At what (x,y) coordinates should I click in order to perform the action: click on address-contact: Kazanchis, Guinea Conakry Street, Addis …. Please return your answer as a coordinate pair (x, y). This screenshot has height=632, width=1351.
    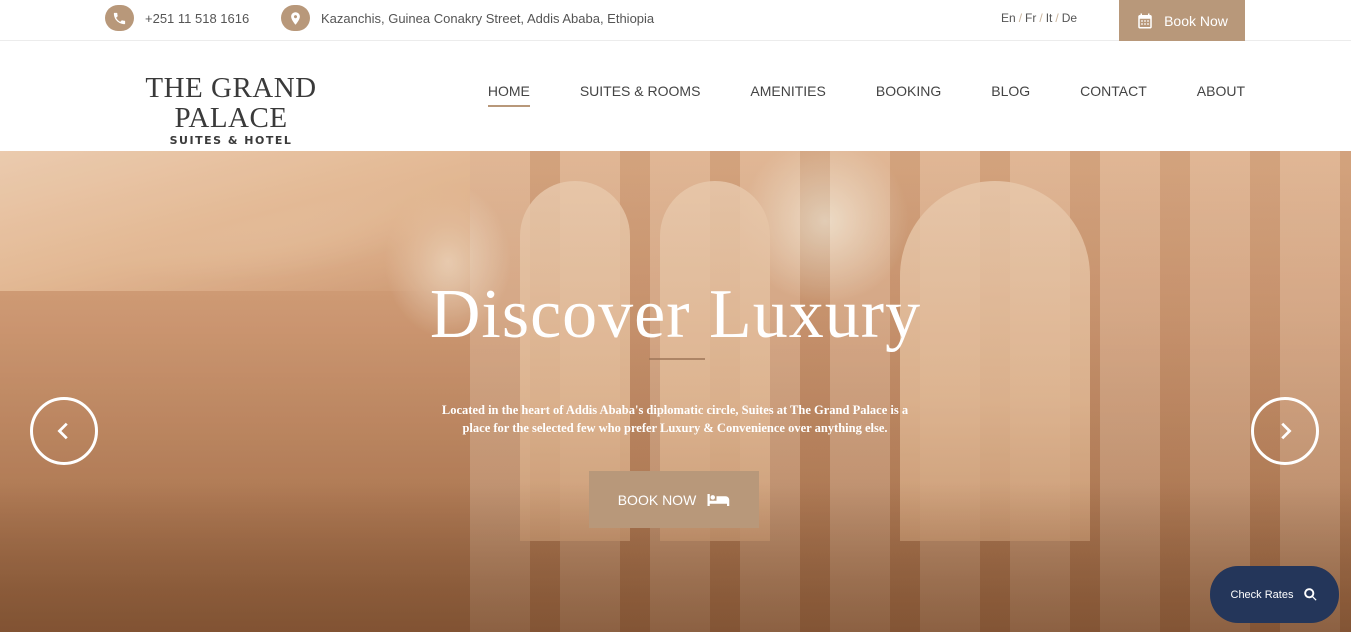
    Looking at the image, I should click on (467, 18).